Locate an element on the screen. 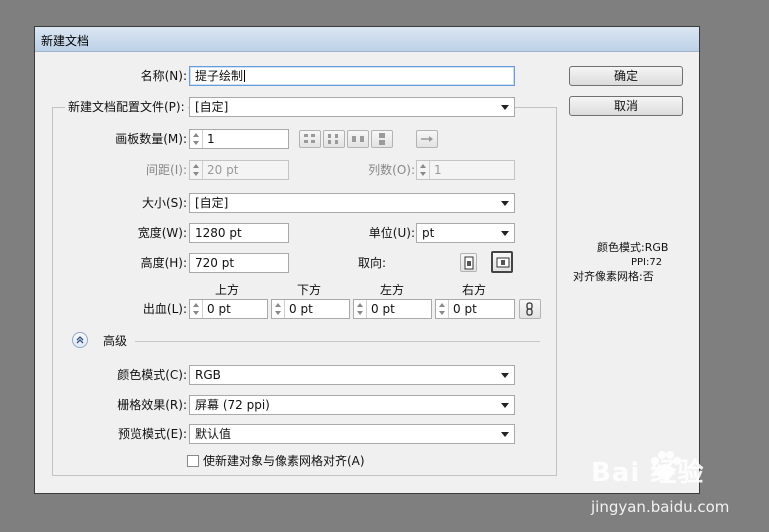 The width and height of the screenshot is (769, 532). color-mode-label: 颜色模式(C): is located at coordinates (152, 375).